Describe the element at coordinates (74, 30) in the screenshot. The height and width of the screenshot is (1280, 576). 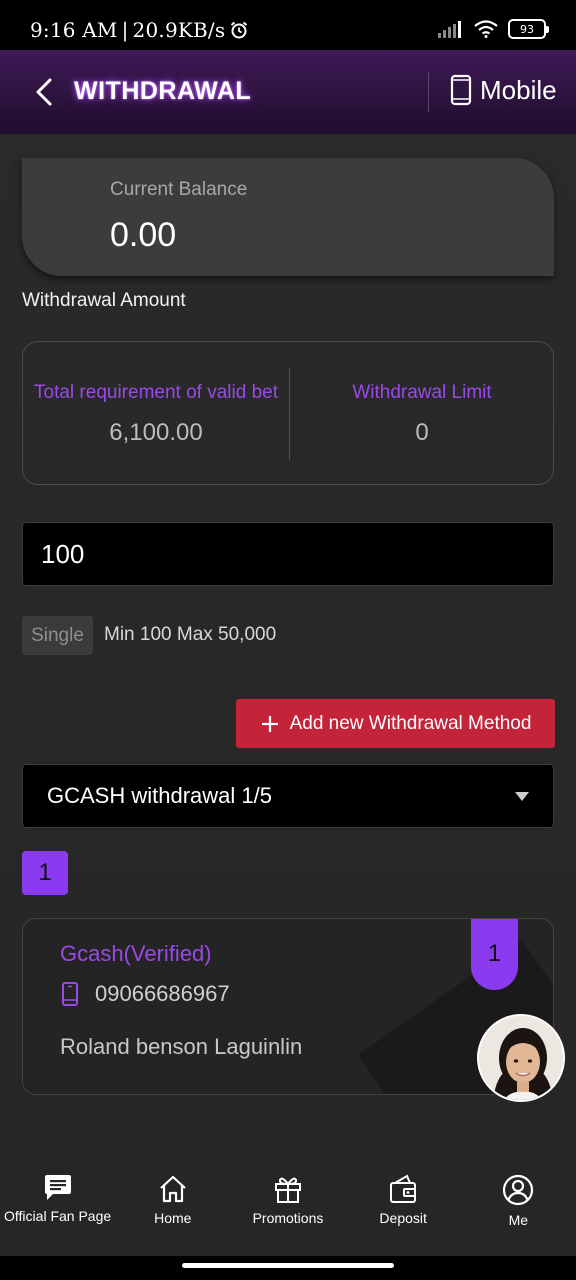
I see `status-time: 9:16 AM` at that location.